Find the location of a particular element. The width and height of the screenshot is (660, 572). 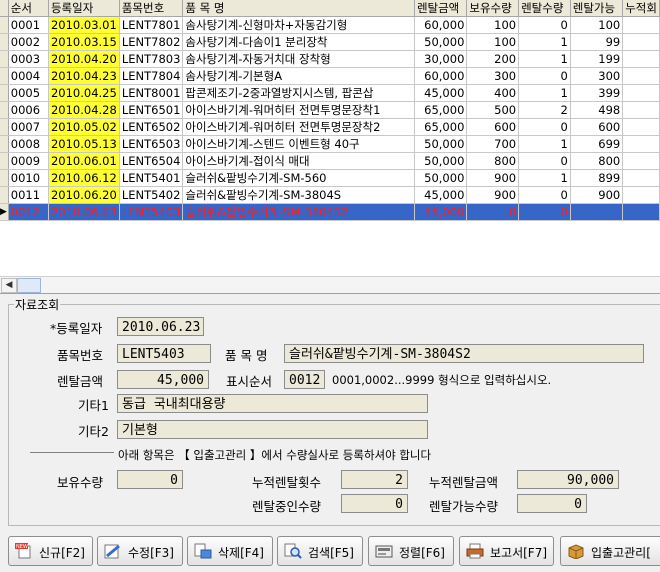

table-cell: 2010.04.23 is located at coordinates (84, 76).